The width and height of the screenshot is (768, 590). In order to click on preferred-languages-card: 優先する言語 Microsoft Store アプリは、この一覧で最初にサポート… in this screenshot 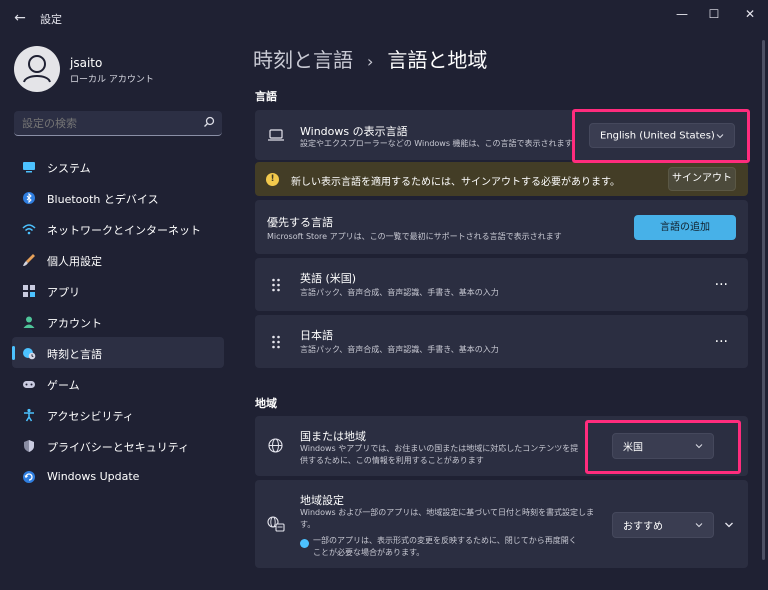, I will do `click(501, 227)`.